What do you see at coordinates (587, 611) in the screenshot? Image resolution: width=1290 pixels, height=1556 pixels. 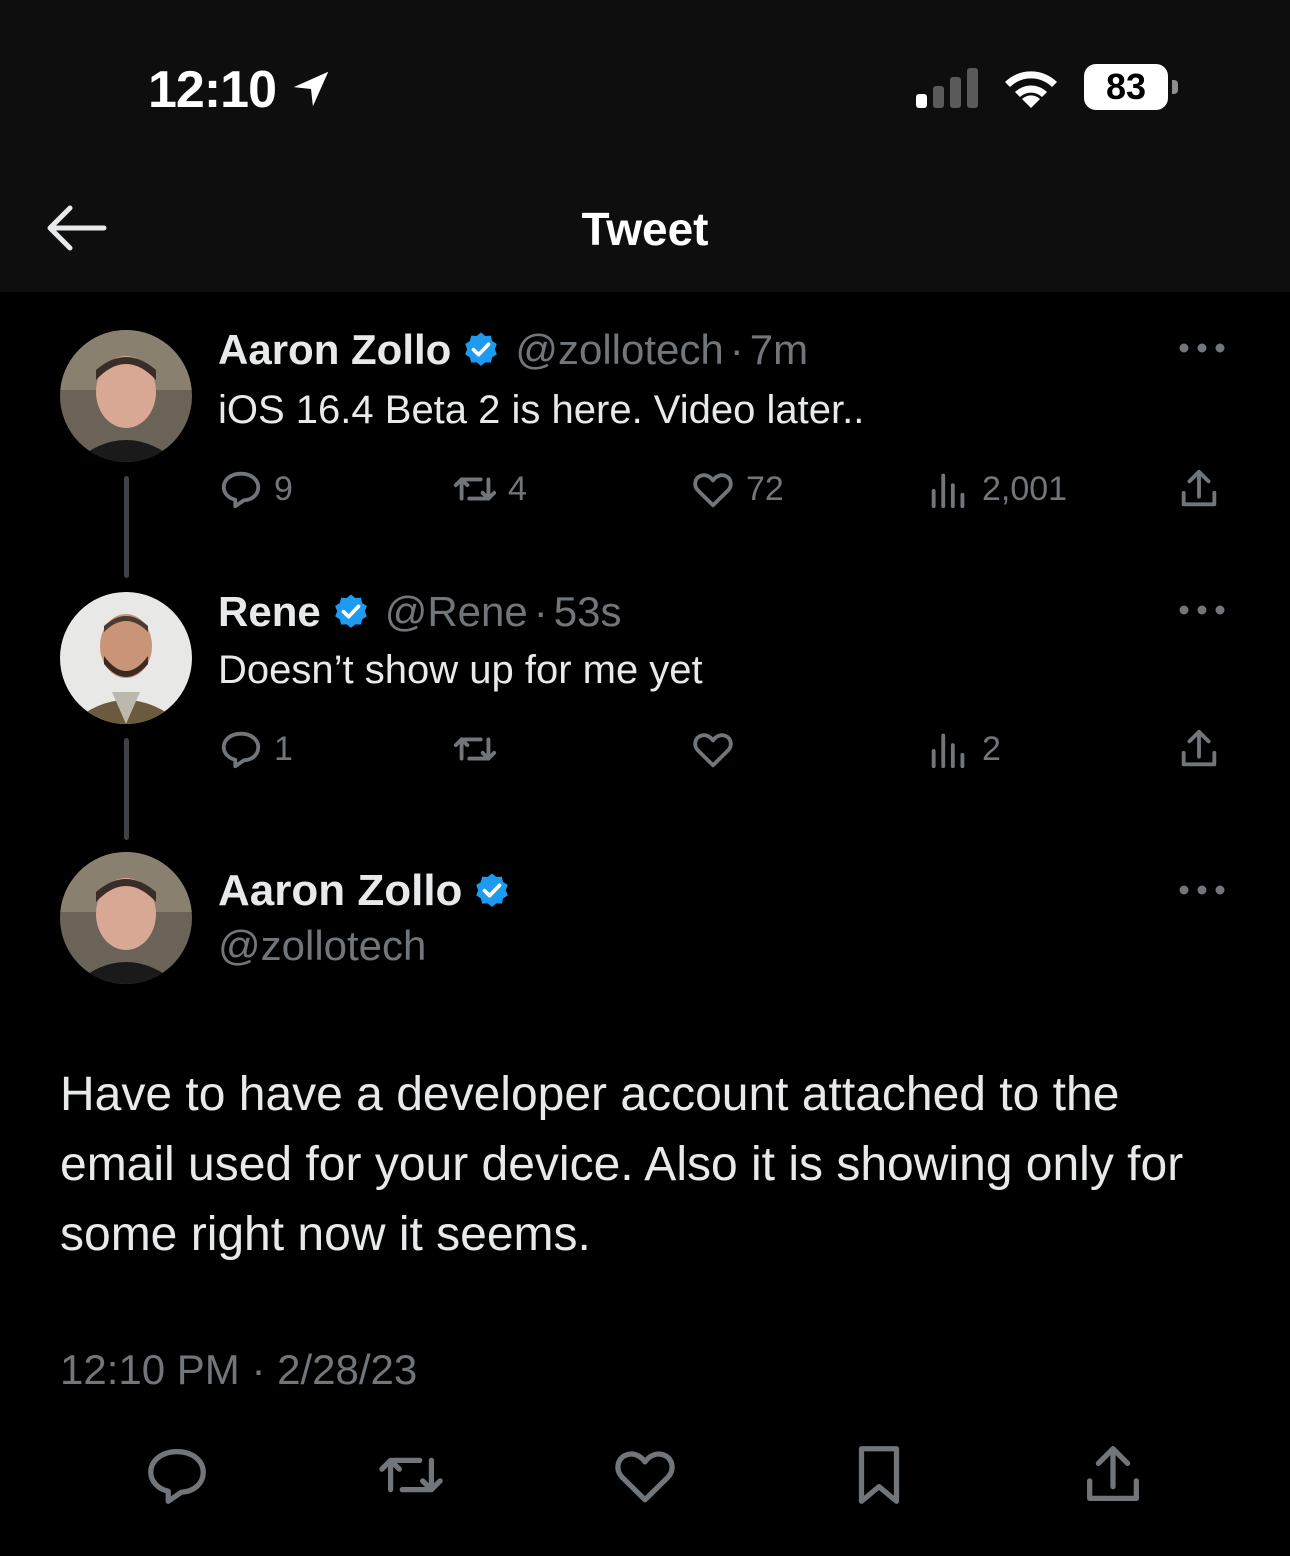 I see `tweet-age: 53s` at bounding box center [587, 611].